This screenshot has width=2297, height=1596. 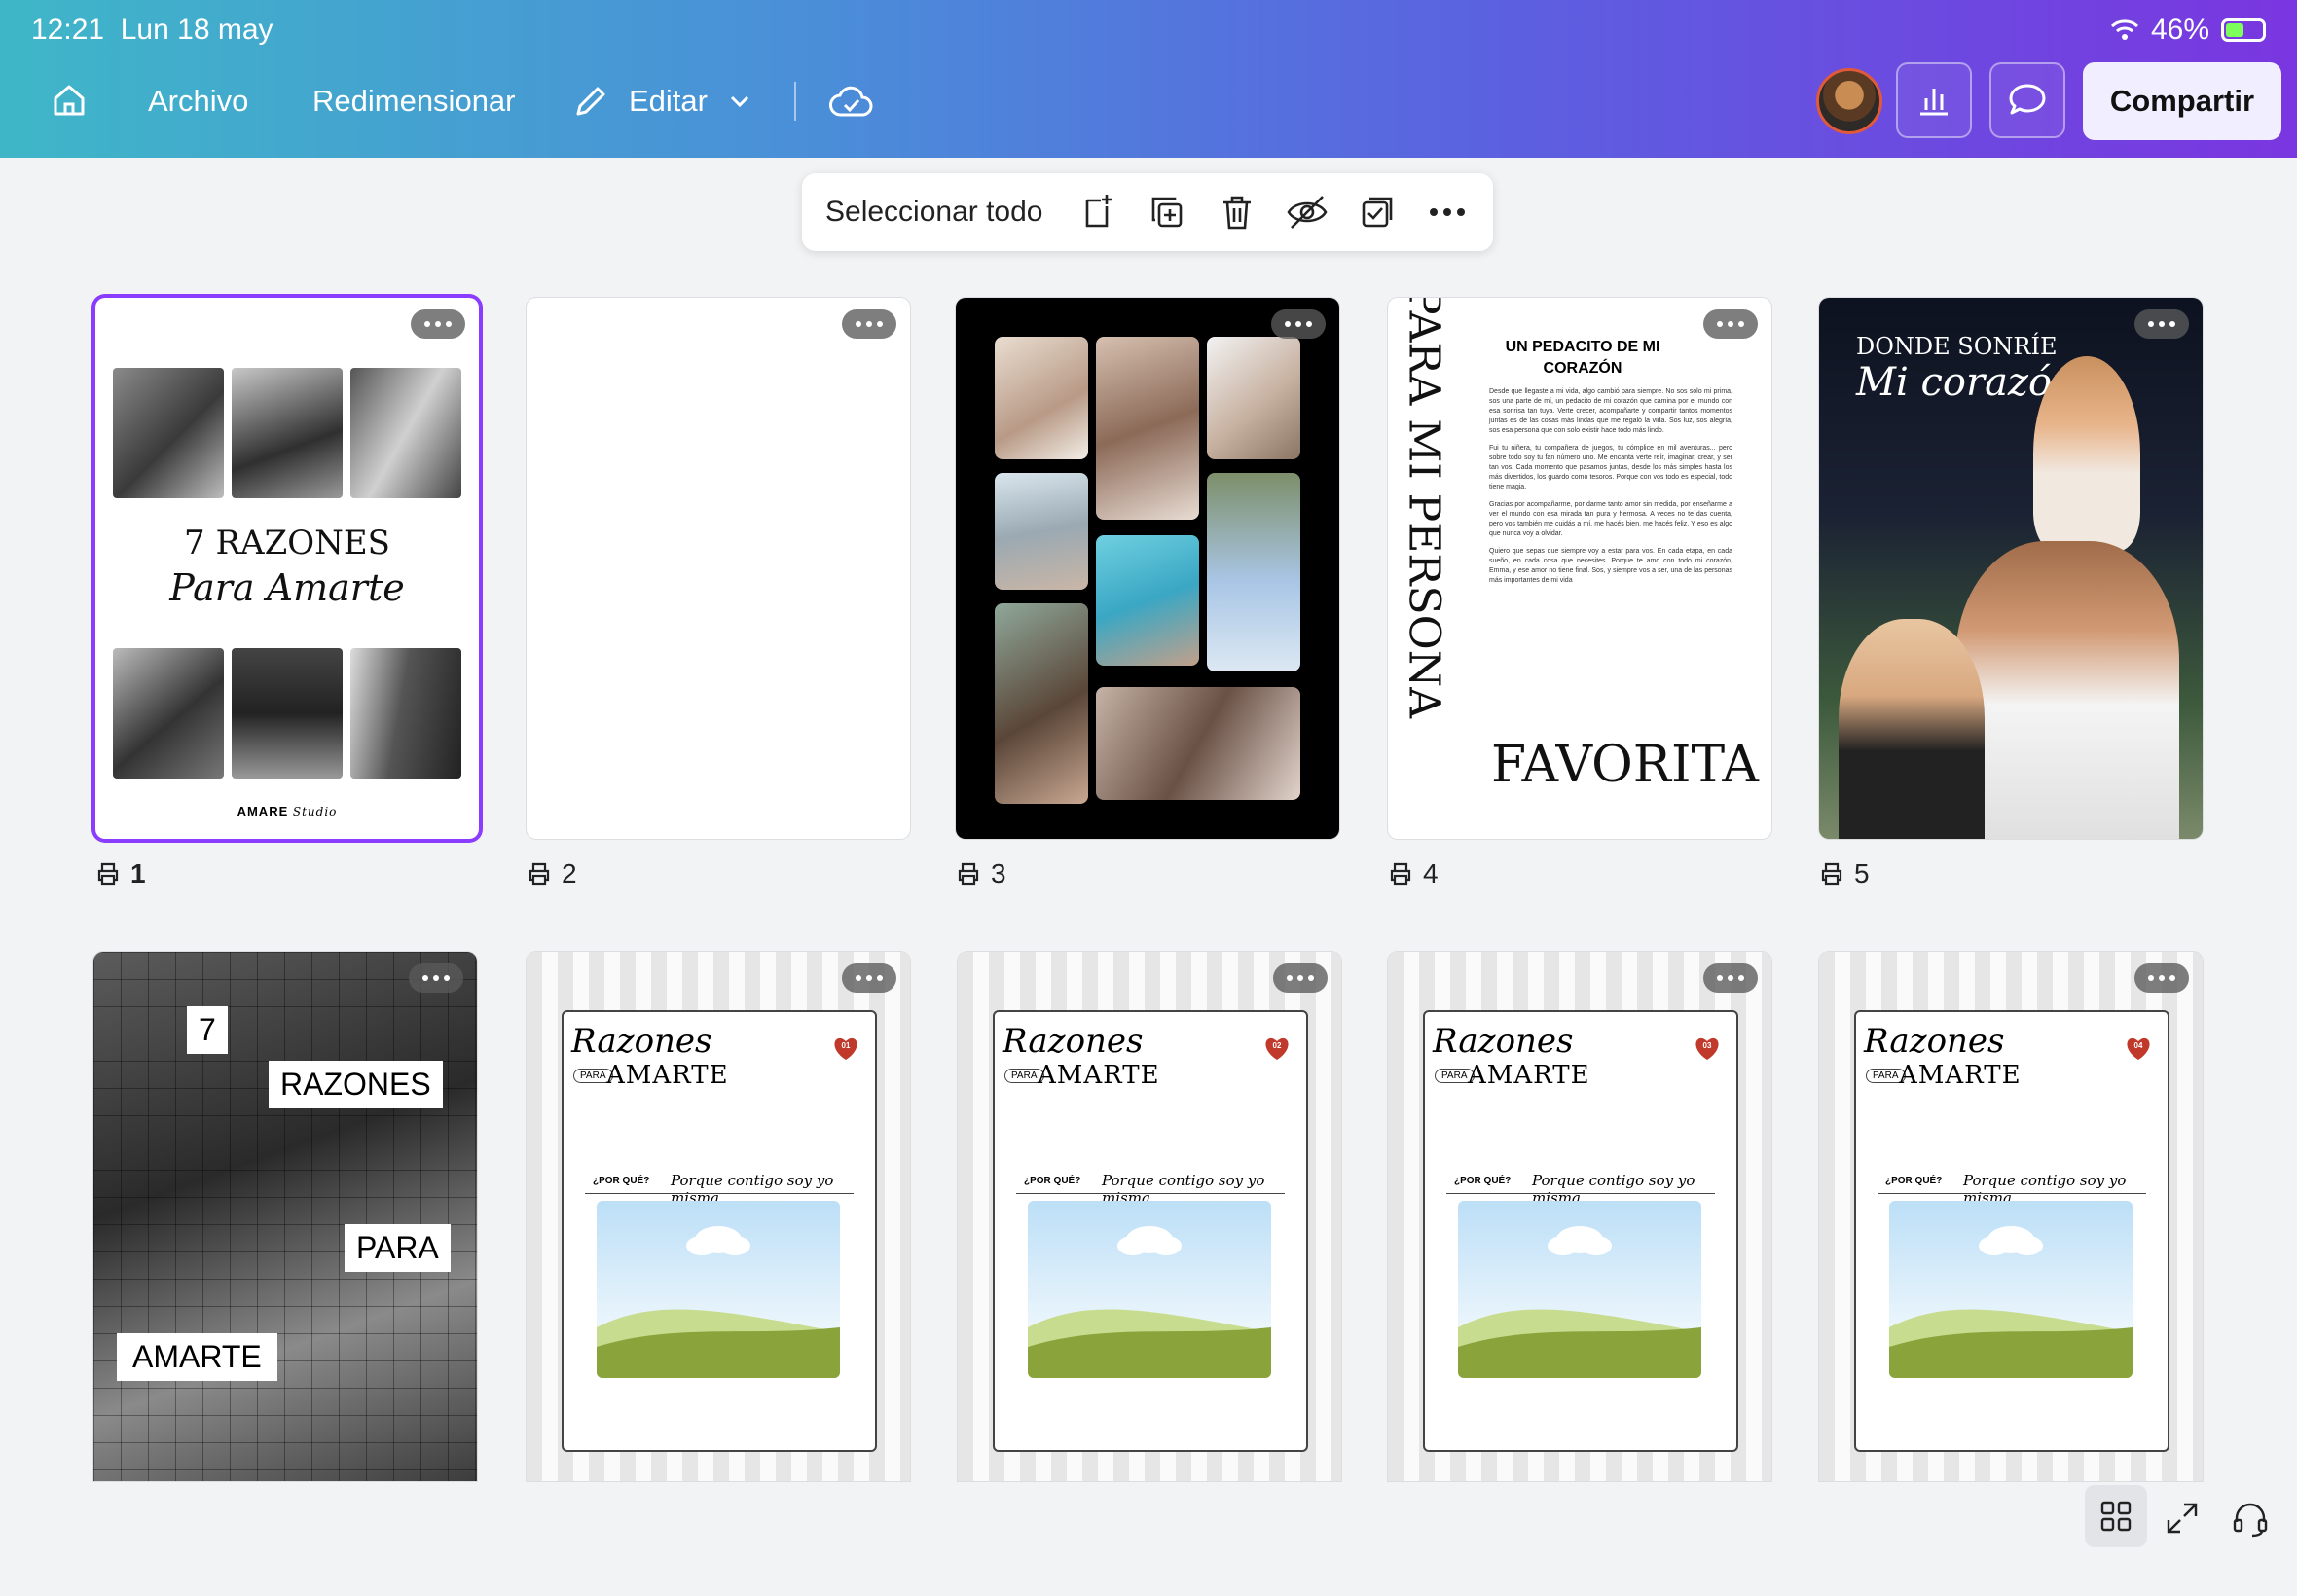 What do you see at coordinates (1582, 358) in the screenshot?
I see `letter-heading: UN PEDACITO DE MI CORAZÓN` at bounding box center [1582, 358].